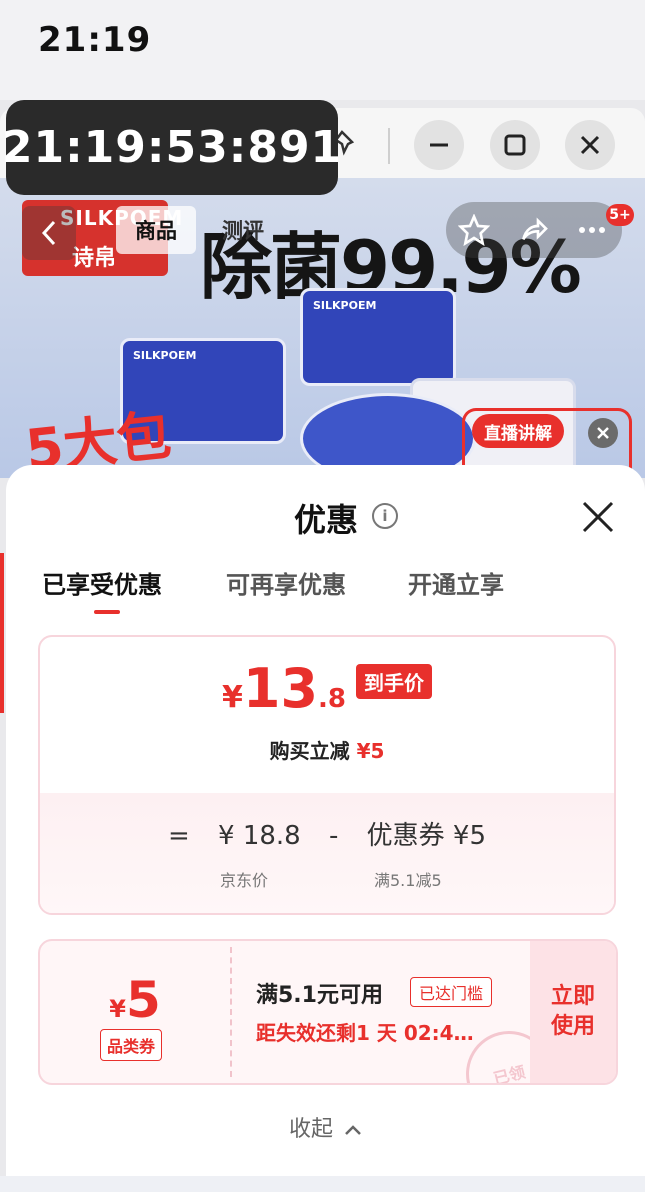  I want to click on final-price: ¥ 13 .8 到手价, so click(327, 688).